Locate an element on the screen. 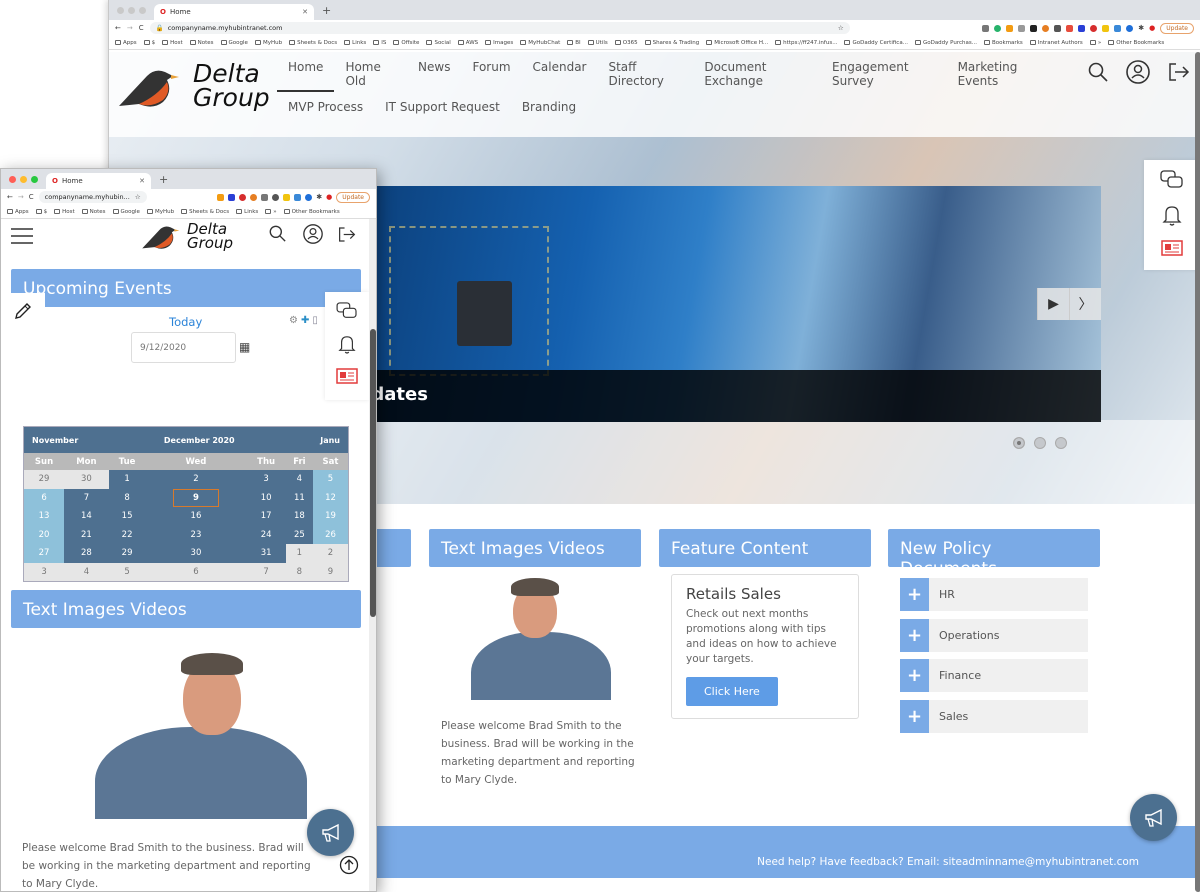 This screenshot has width=1200, height=892. reload-icon: C is located at coordinates (141, 28).